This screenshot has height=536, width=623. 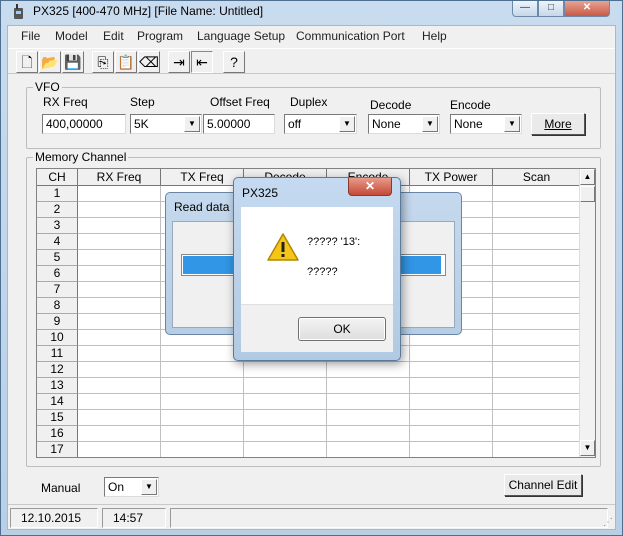 What do you see at coordinates (149, 62) in the screenshot?
I see `erase-icon: ⌫` at bounding box center [149, 62].